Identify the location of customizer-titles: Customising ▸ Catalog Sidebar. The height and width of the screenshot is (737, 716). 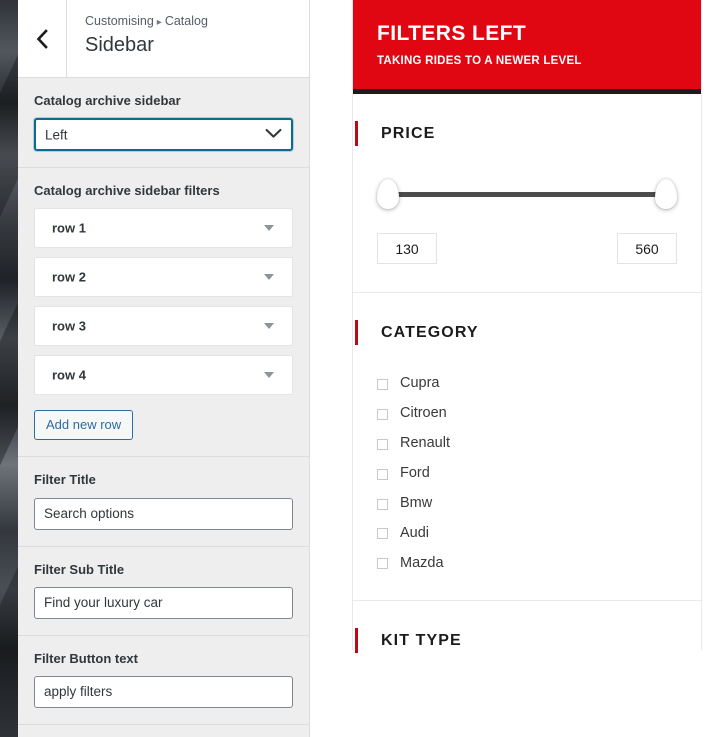
(144, 38).